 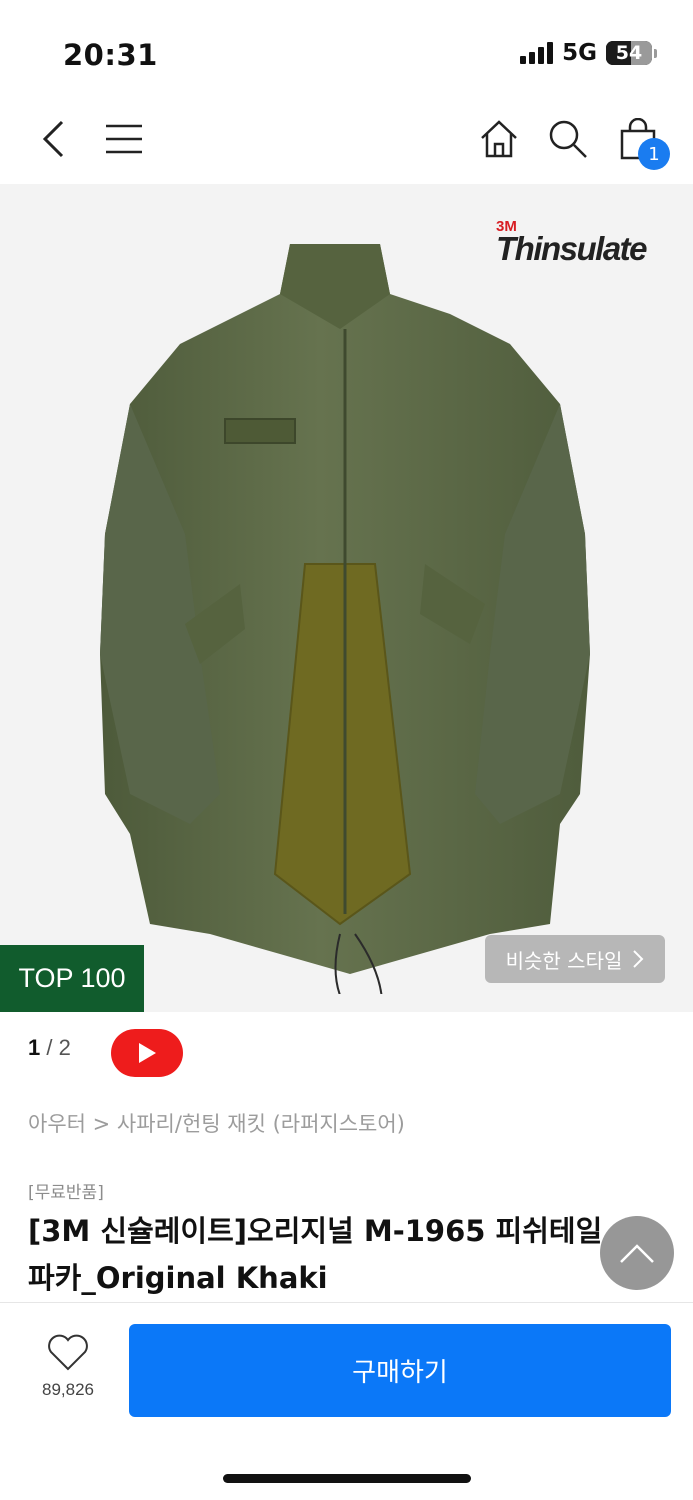 I want to click on youtube-video-button, so click(x=147, y=1053).